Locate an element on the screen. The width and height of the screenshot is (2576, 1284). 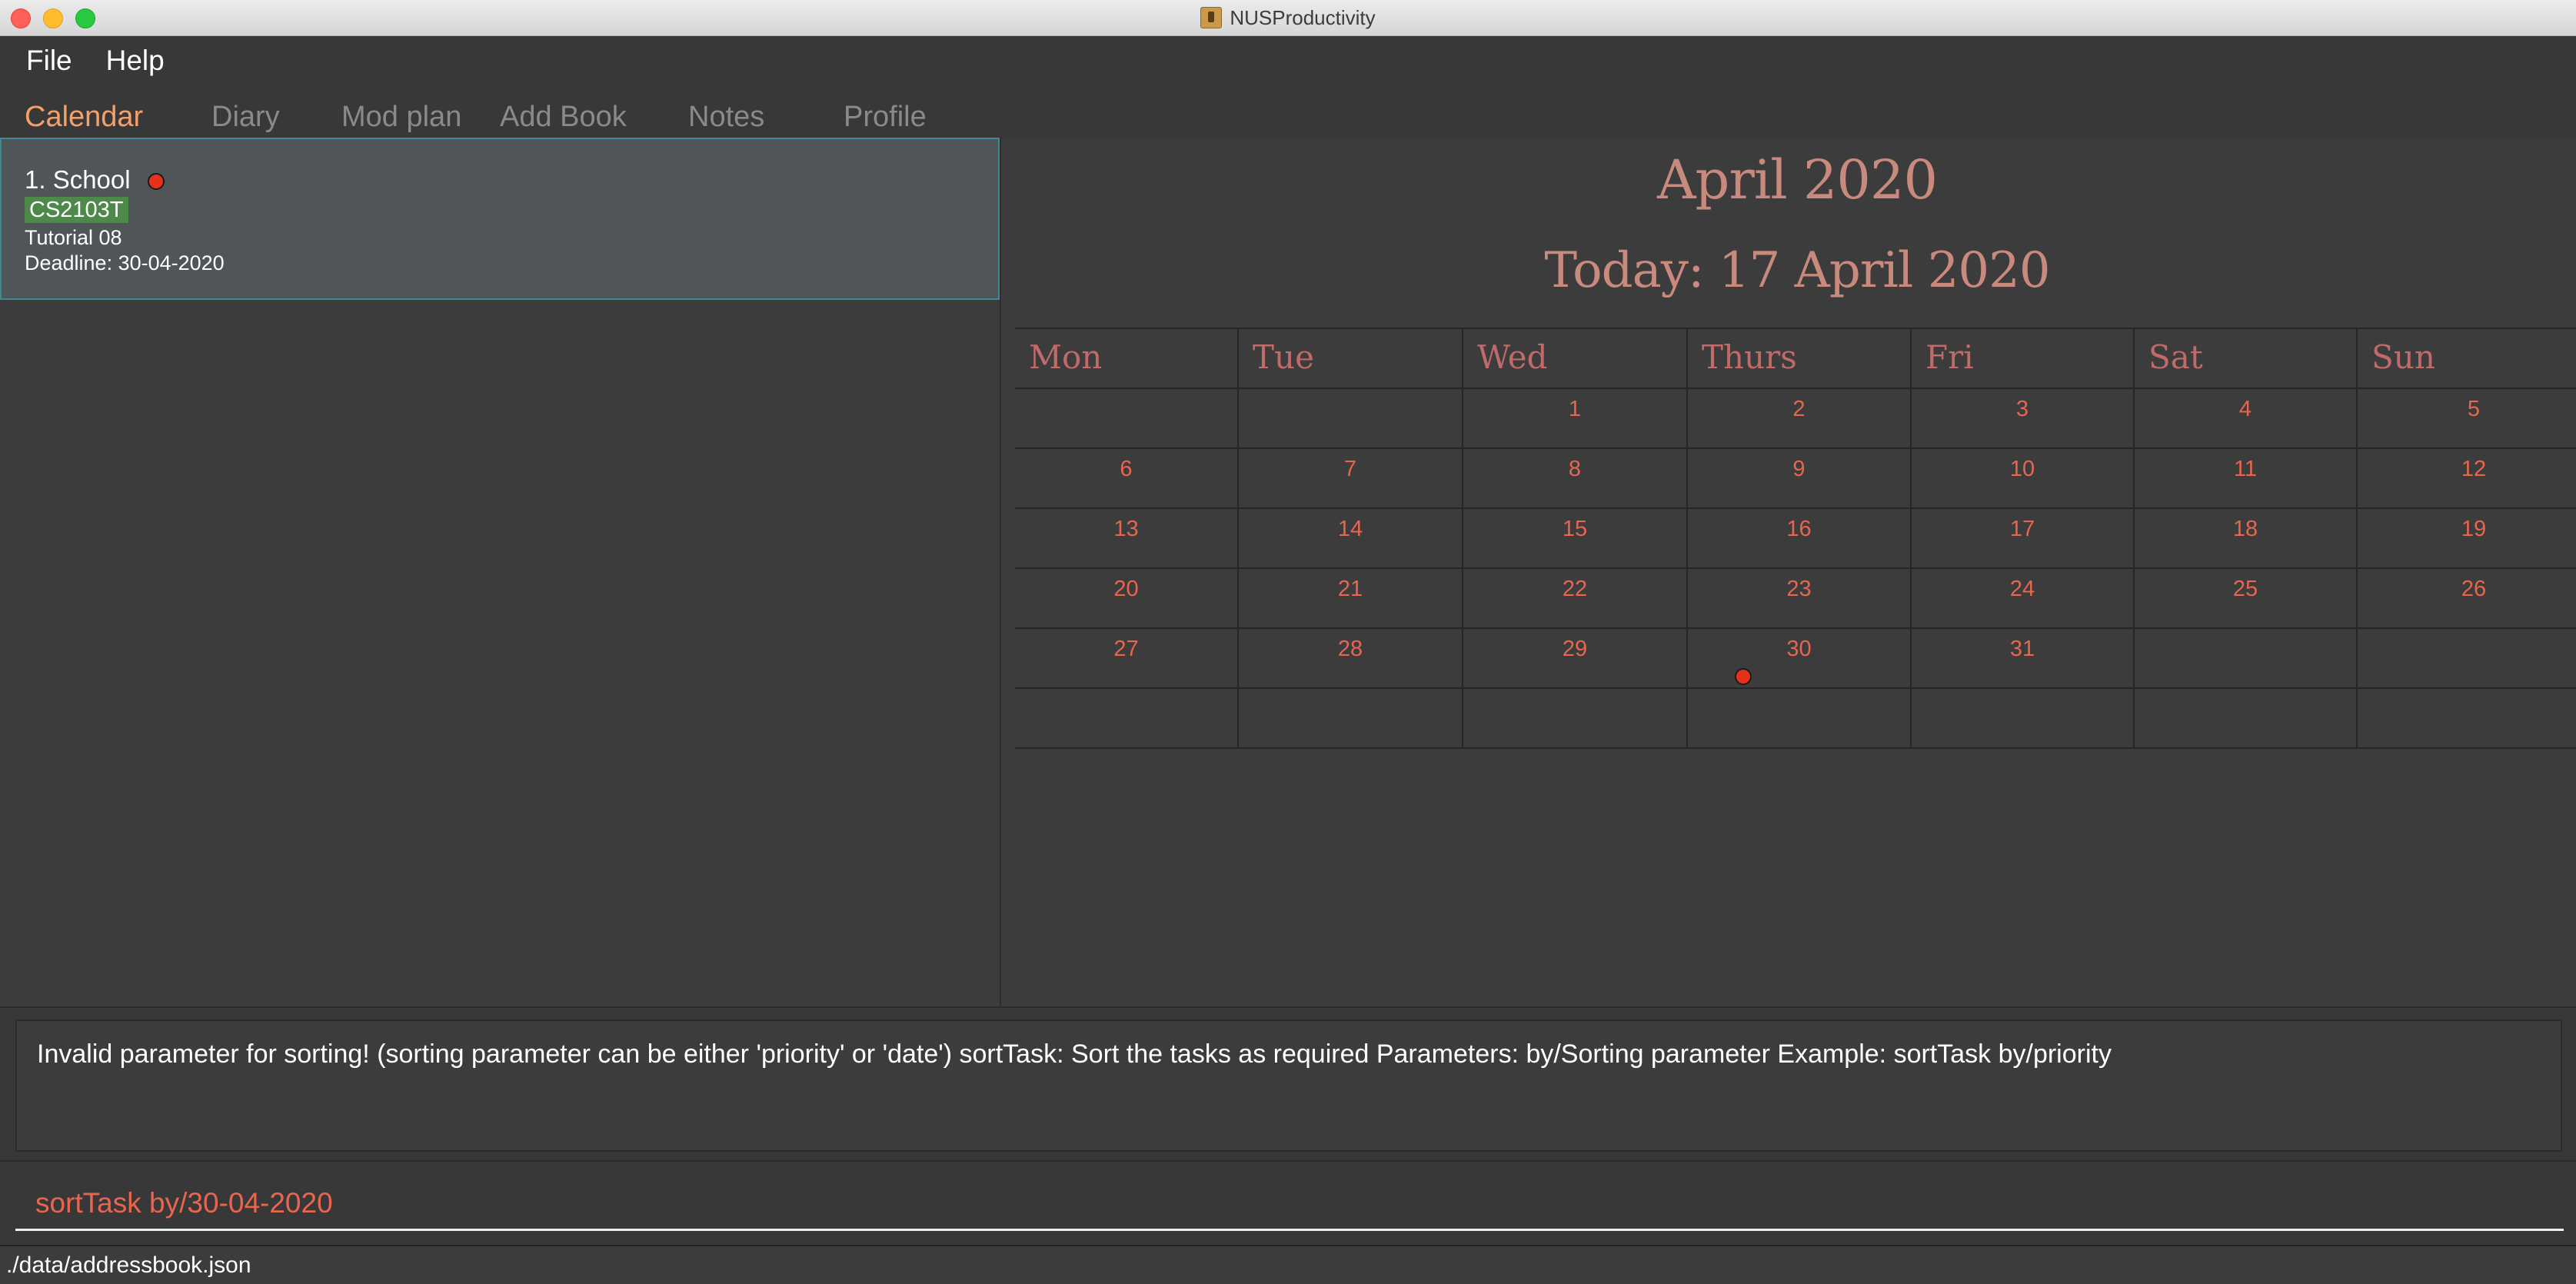
weekday-header: Mon is located at coordinates (1127, 359).